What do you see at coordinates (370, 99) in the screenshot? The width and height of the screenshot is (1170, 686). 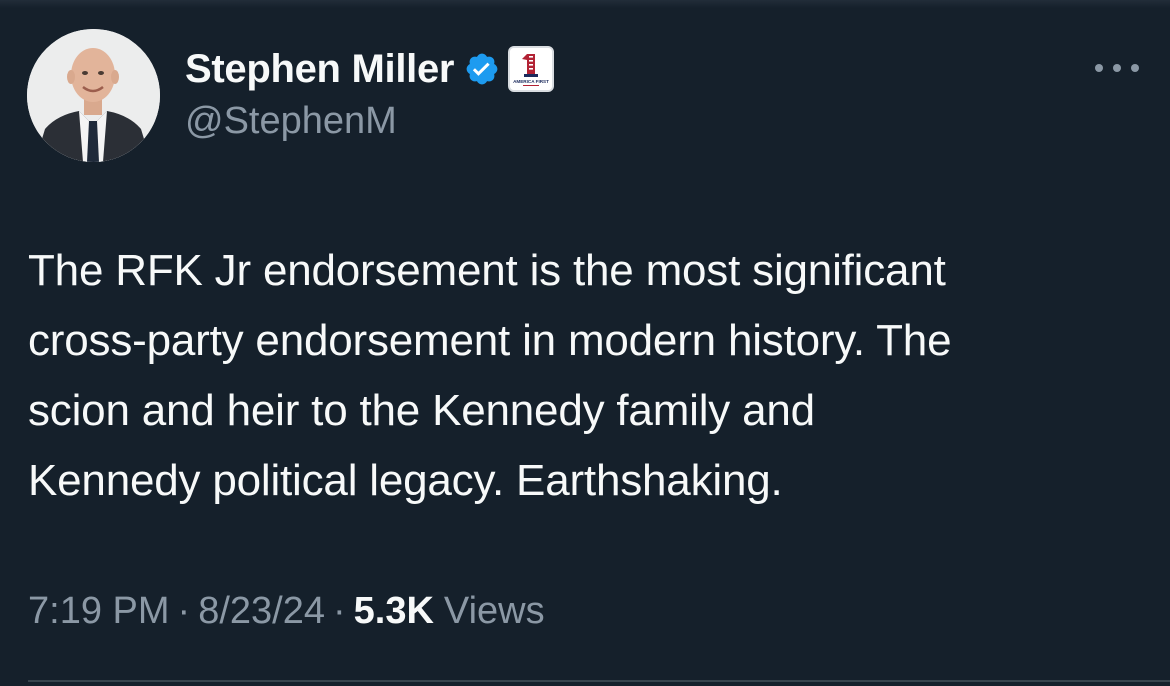 I see `tweet-header: Stephen Miller AMERICA FIRST @StephenM` at bounding box center [370, 99].